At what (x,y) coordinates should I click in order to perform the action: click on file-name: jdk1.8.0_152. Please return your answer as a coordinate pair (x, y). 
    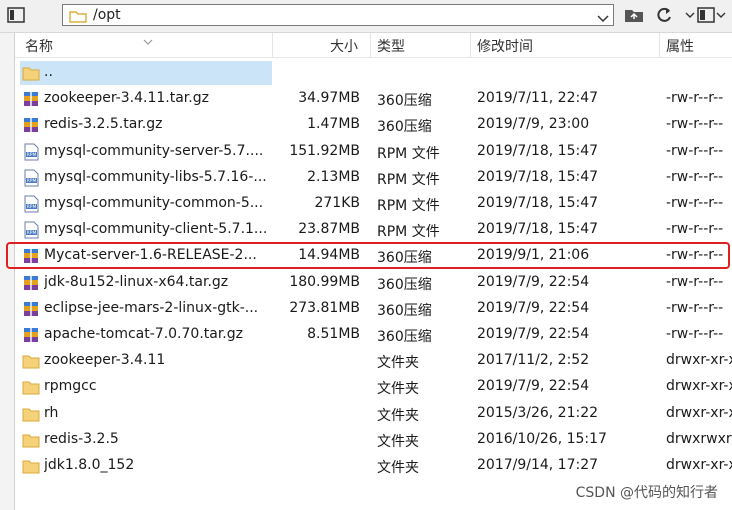
    Looking at the image, I should click on (89, 465).